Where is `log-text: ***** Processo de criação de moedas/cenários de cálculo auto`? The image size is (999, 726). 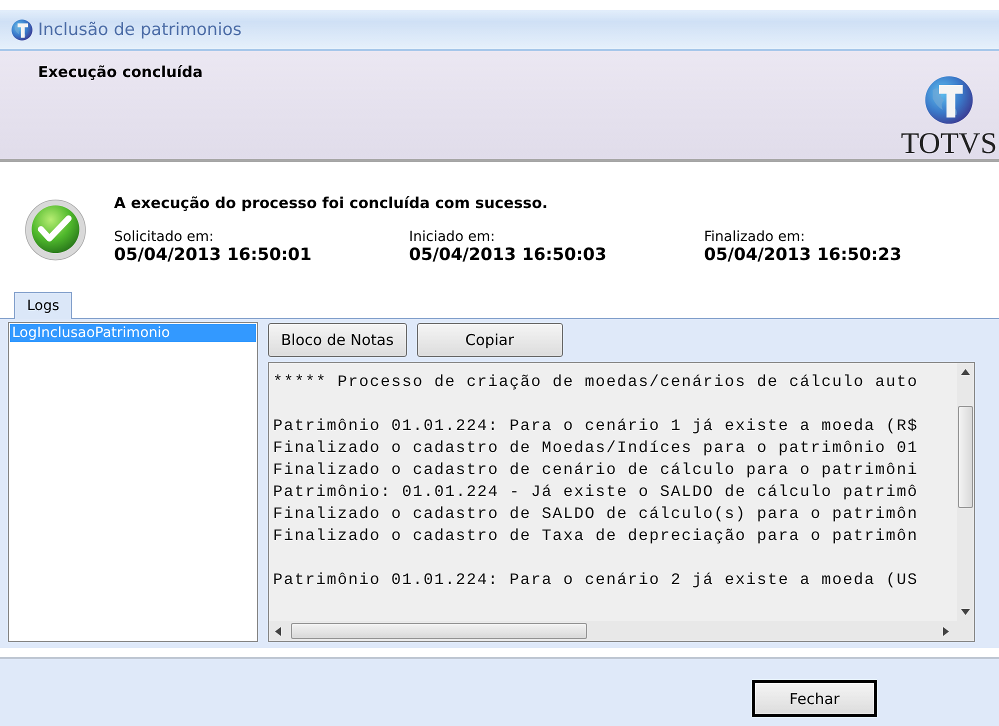 log-text: ***** Processo de criação de moedas/cenários de cálculo auto is located at coordinates (596, 382).